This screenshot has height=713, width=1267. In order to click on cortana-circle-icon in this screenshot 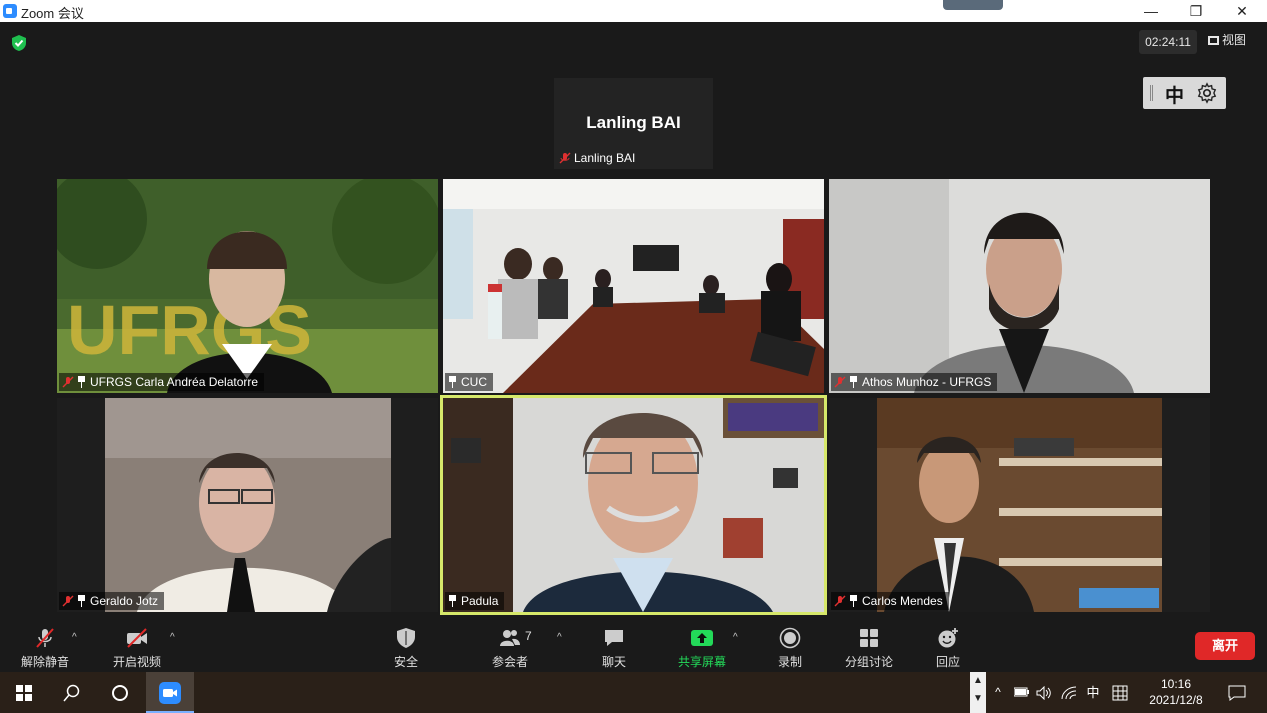, I will do `click(120, 693)`.